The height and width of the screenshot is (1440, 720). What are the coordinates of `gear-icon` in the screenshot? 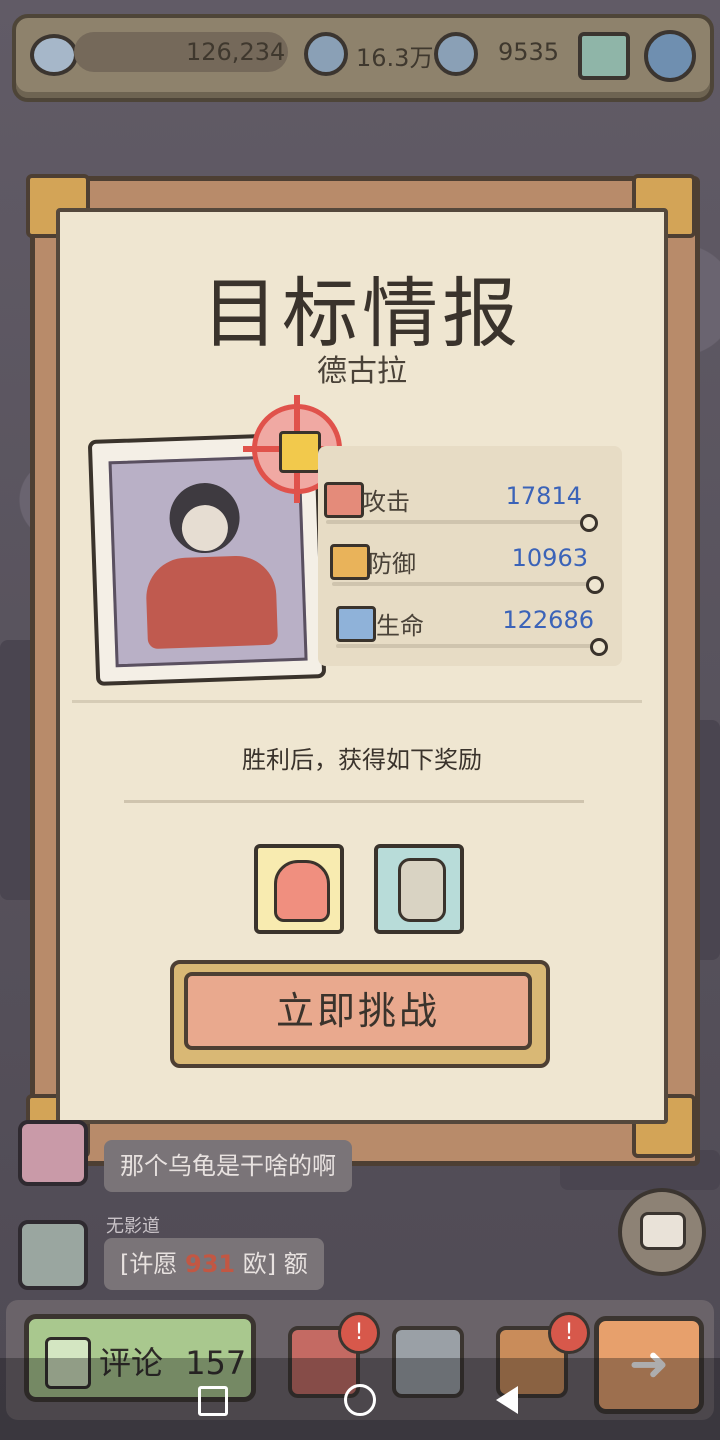 It's located at (670, 56).